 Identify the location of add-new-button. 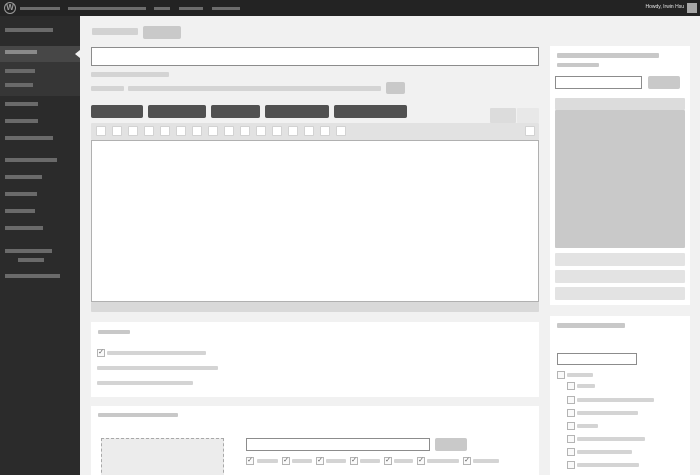
(162, 32).